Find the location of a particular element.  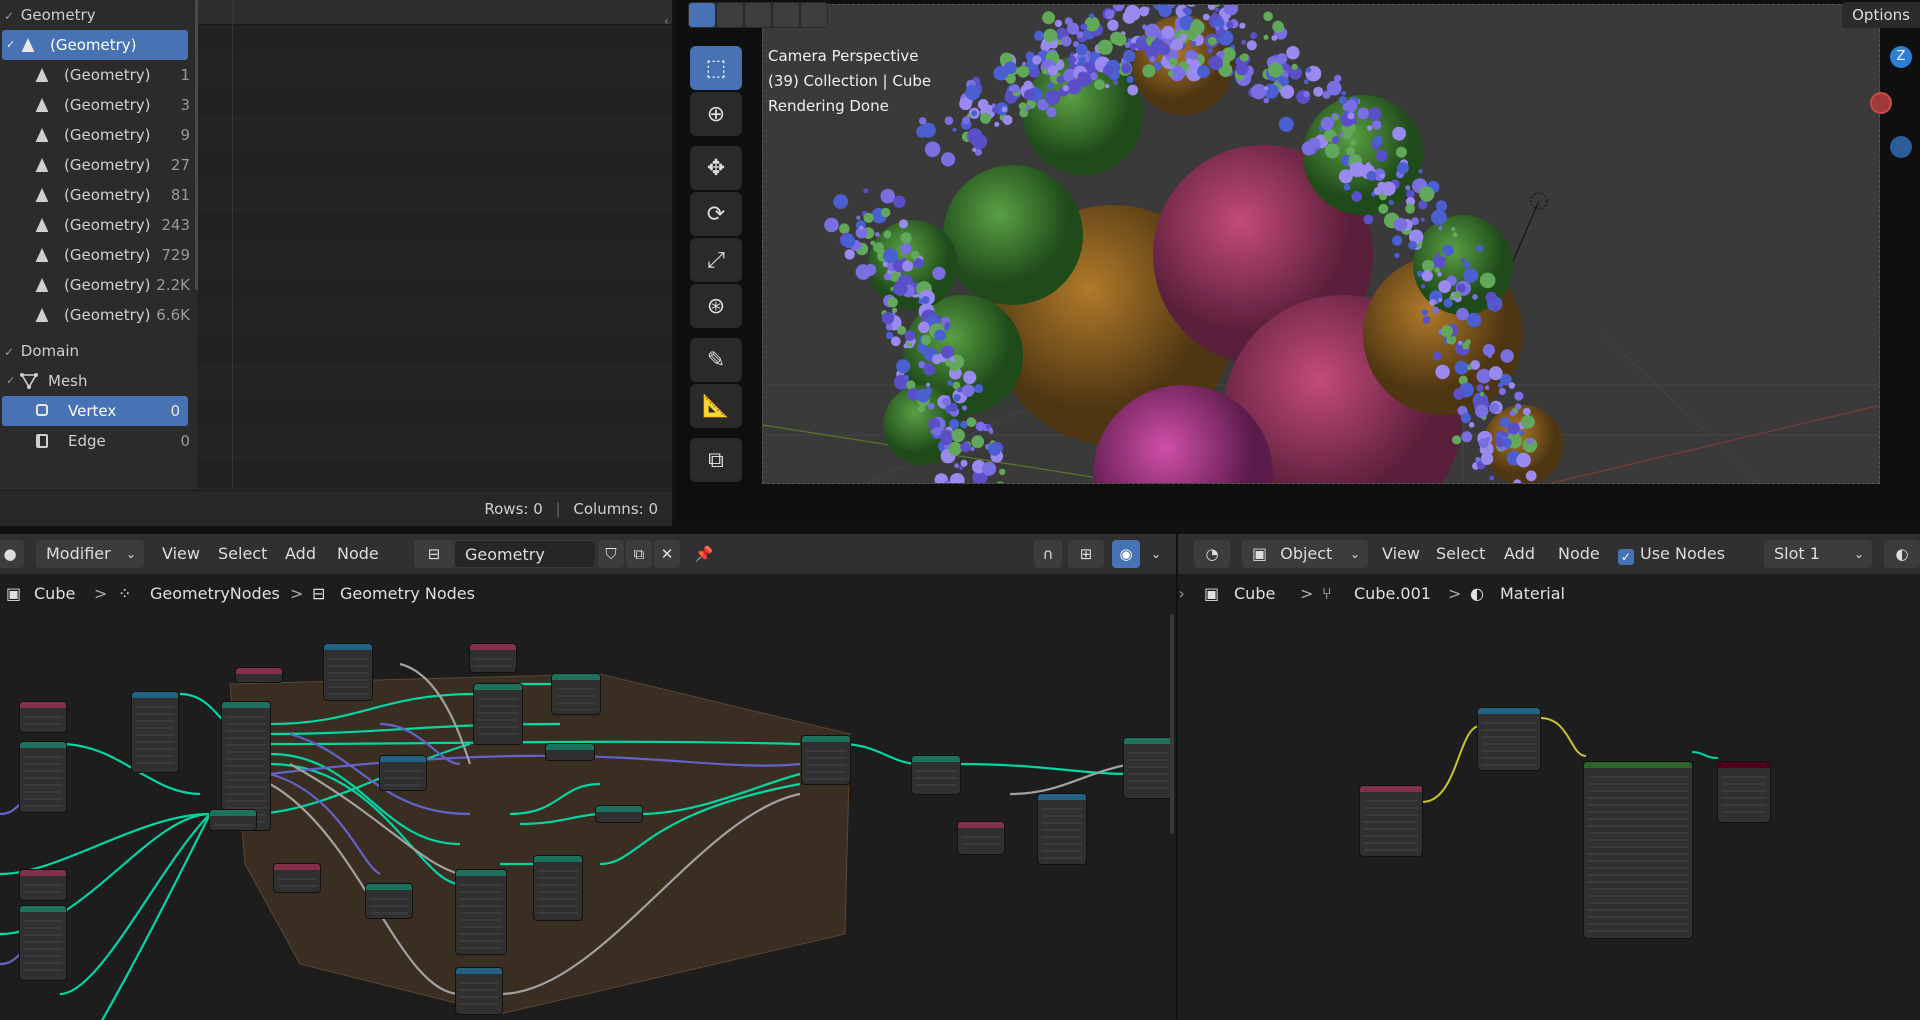

annotate-tool-icon: ✎ is located at coordinates (716, 360).